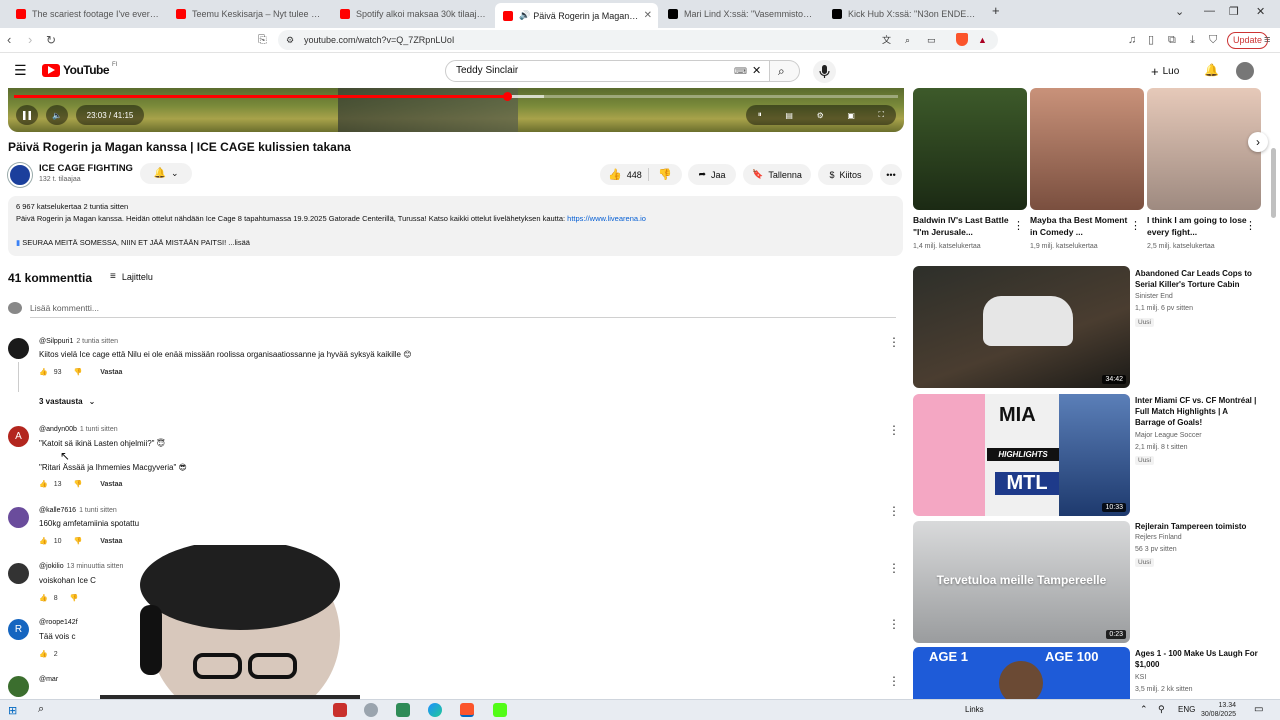 This screenshot has width=1280, height=720. I want to click on avatar, so click(1245, 71).